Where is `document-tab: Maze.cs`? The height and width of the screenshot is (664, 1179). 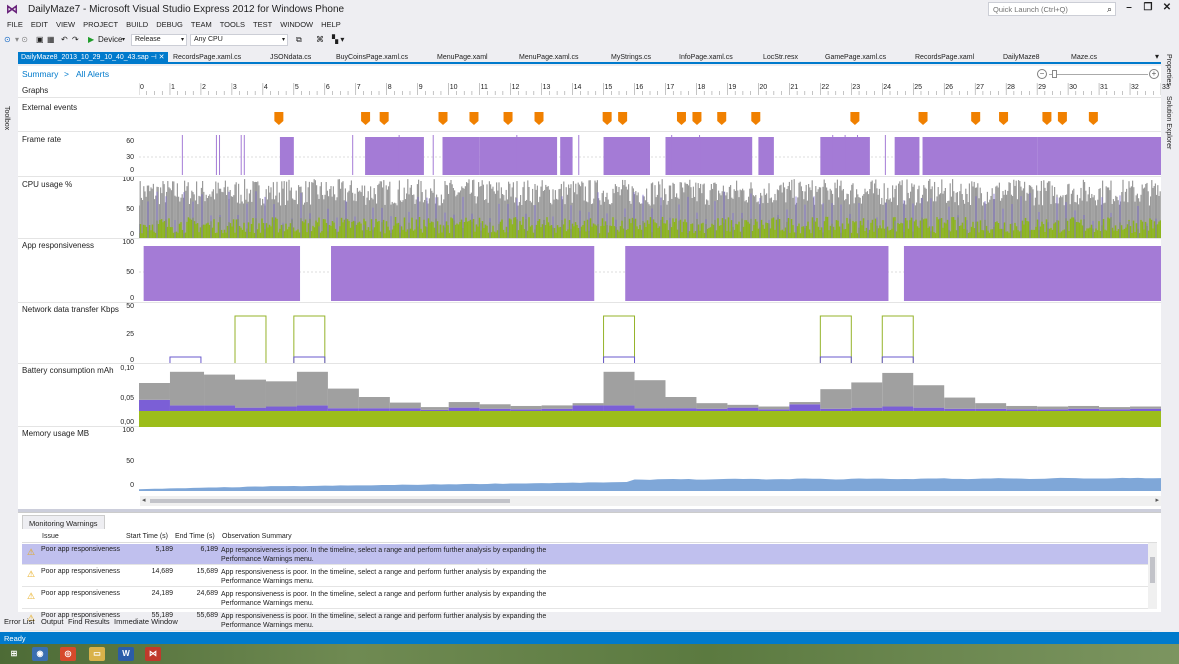 document-tab: Maze.cs is located at coordinates (1084, 58).